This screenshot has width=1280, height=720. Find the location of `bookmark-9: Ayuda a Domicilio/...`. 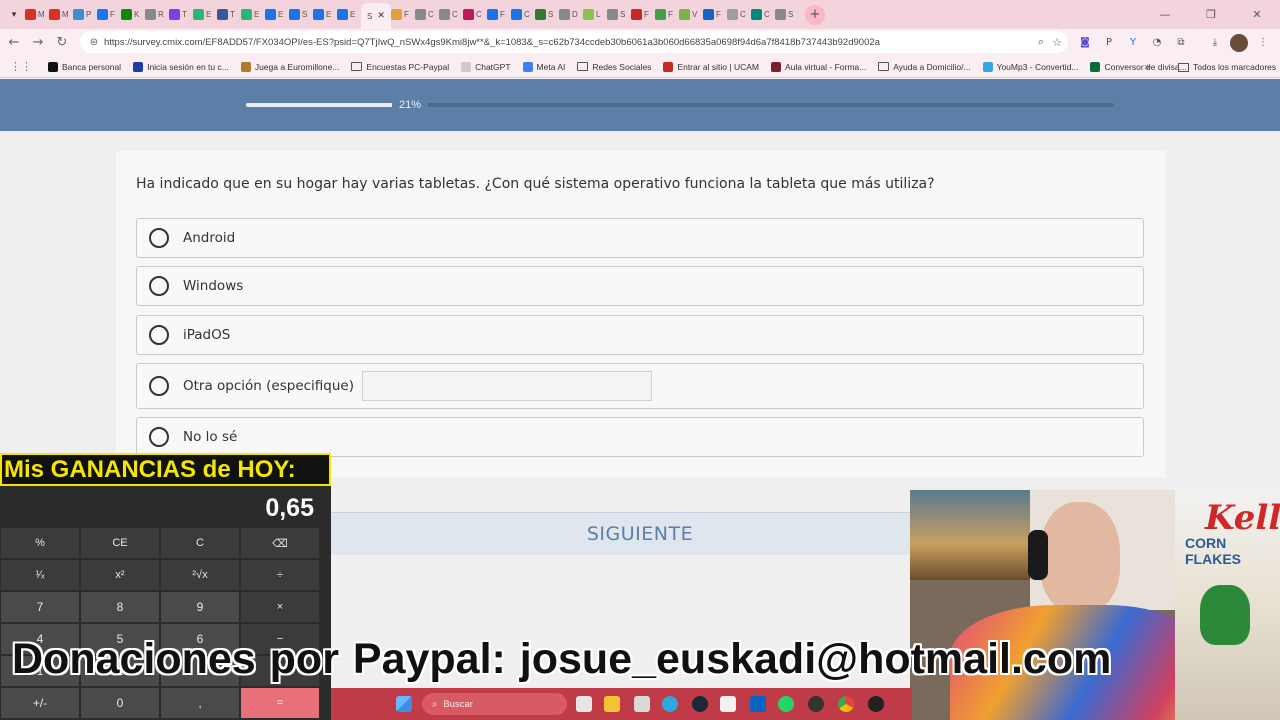

bookmark-9: Ayuda a Domicilio/... is located at coordinates (924, 67).